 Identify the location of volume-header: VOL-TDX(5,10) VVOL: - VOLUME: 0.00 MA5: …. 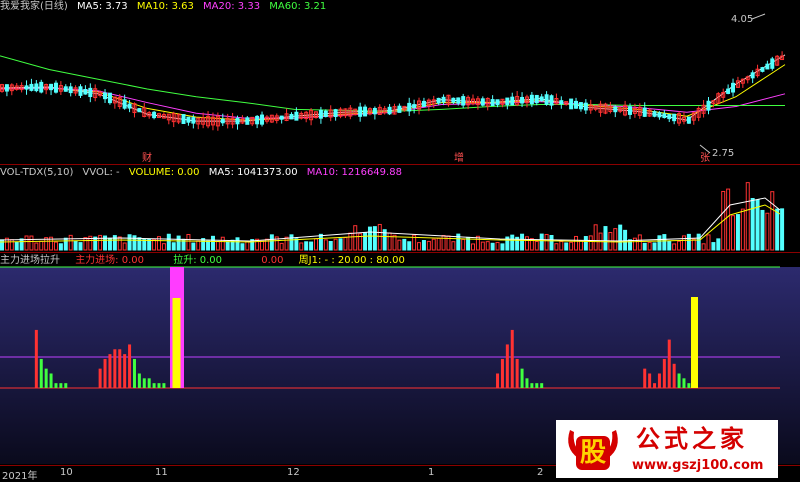
(204, 172).